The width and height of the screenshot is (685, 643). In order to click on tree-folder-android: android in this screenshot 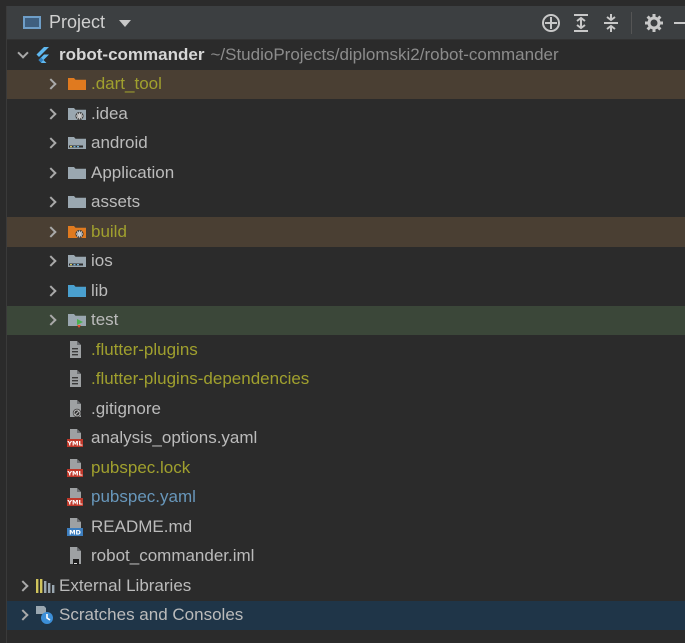, I will do `click(346, 144)`.